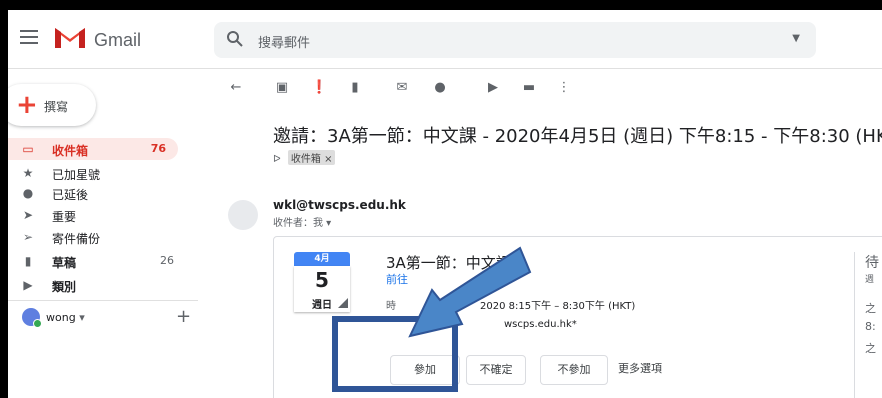 The height and width of the screenshot is (398, 882). I want to click on compose-button: + 撰寫, so click(52, 105).